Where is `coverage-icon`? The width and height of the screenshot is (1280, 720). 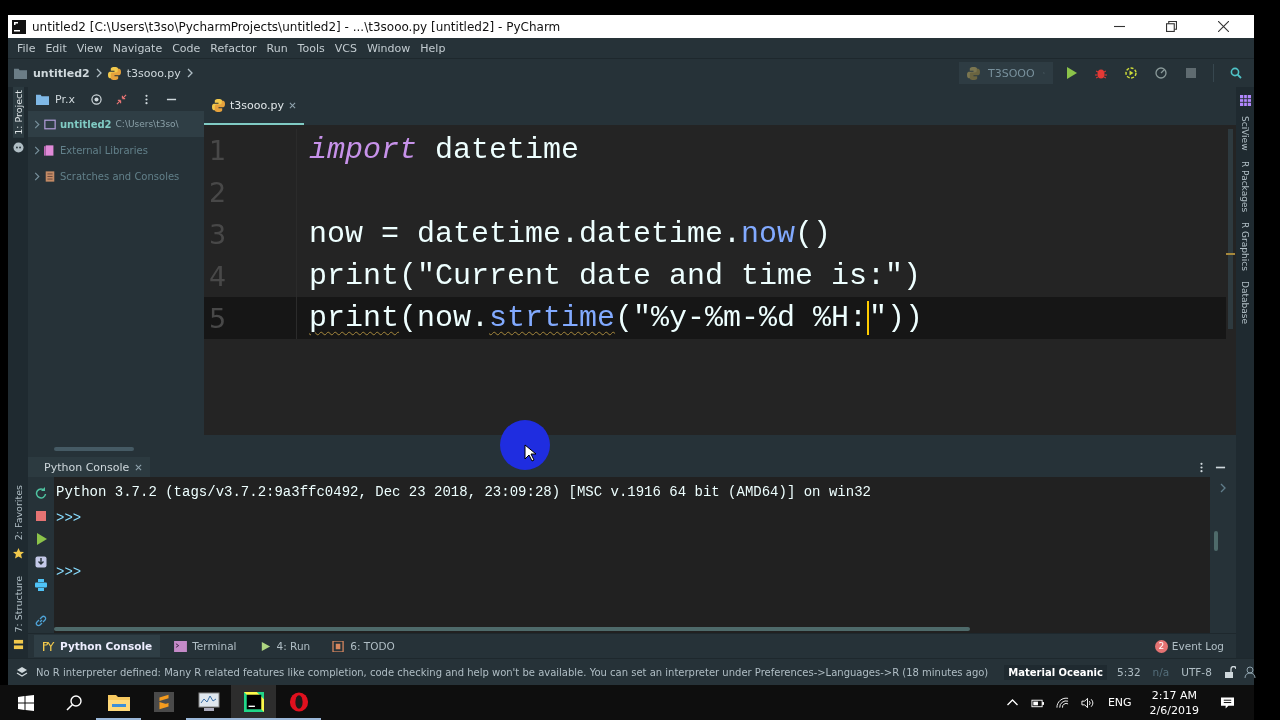
coverage-icon is located at coordinates (1131, 73).